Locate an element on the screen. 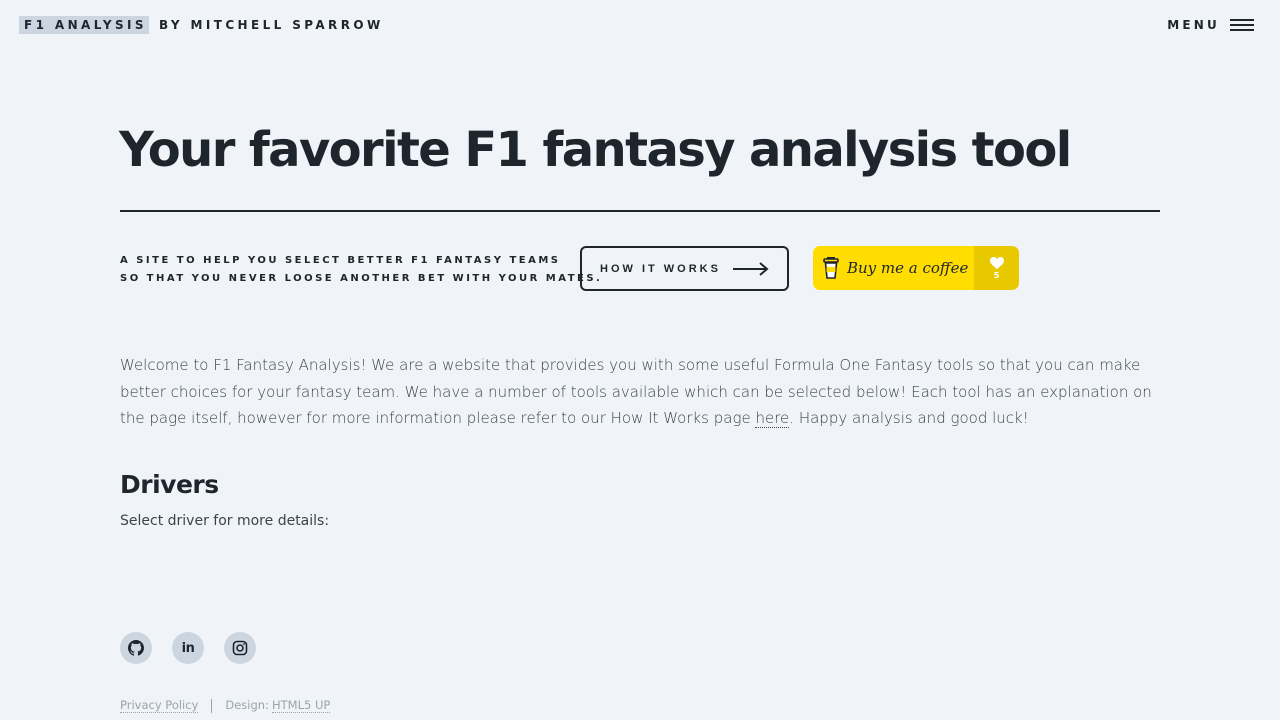  coffee-cup-icon is located at coordinates (831, 268).